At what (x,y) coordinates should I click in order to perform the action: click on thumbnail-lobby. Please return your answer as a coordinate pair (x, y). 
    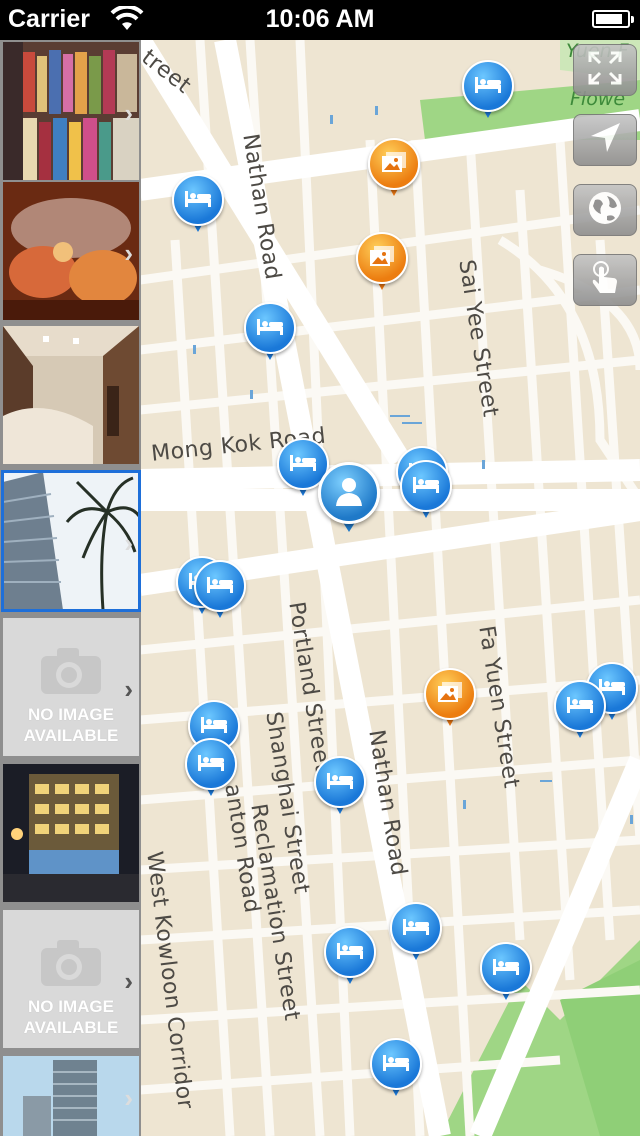
    Looking at the image, I should click on (71, 395).